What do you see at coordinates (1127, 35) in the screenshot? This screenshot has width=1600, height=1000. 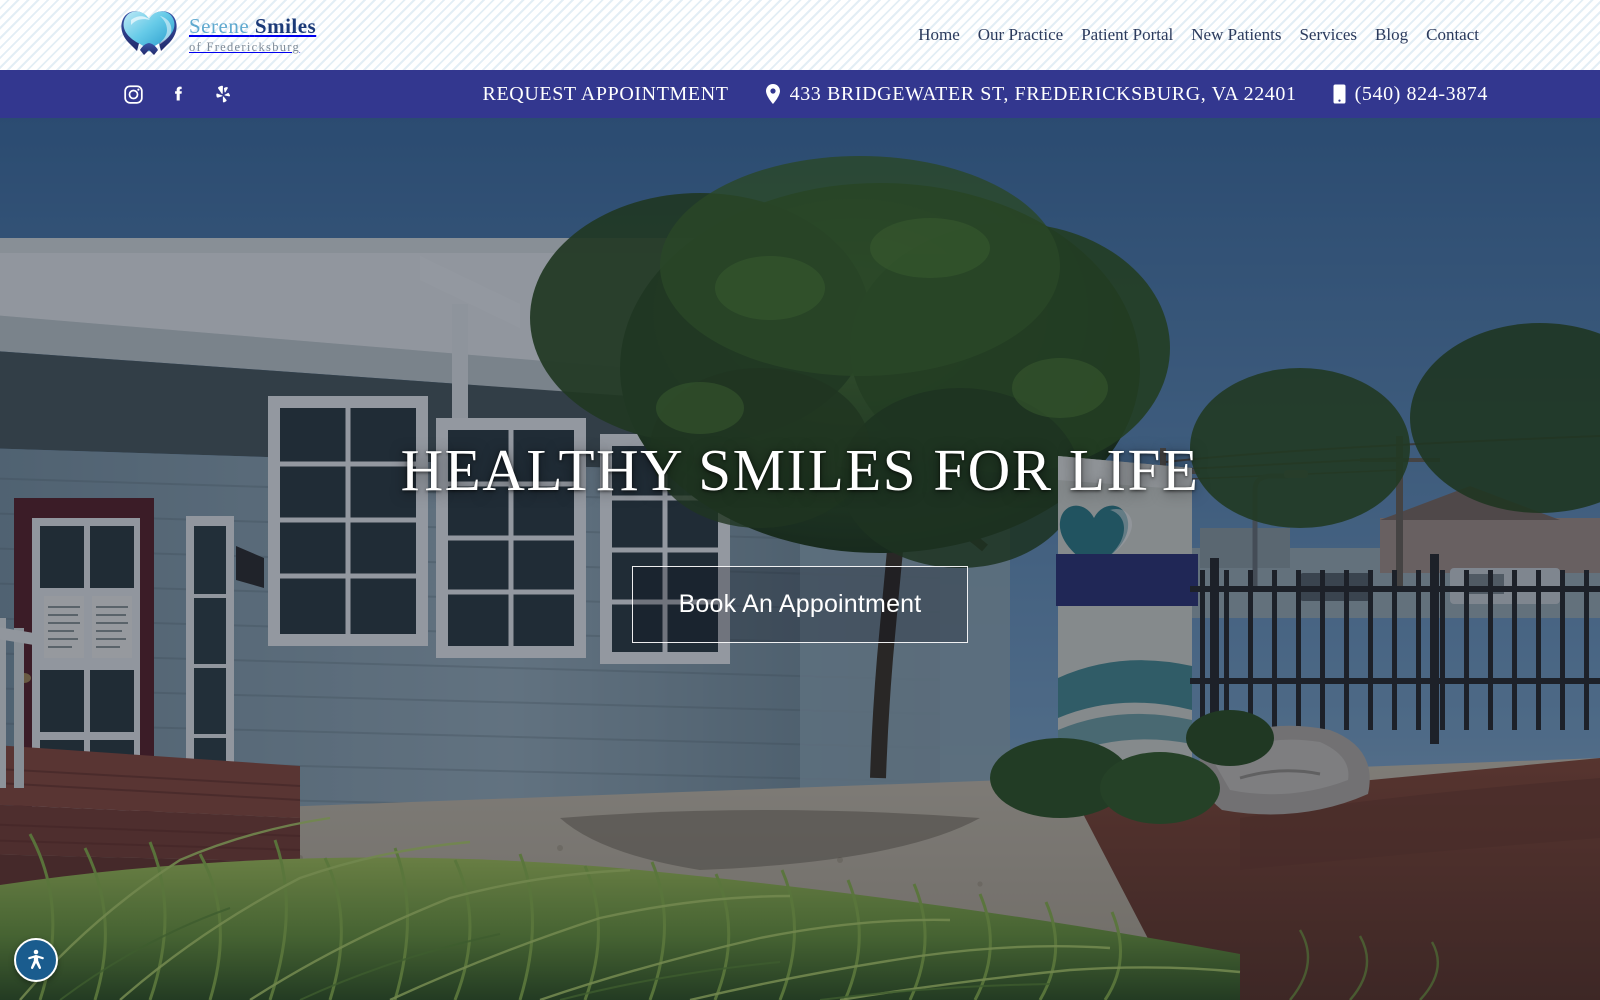 I see `nav-patient-portal: Patient Portal` at bounding box center [1127, 35].